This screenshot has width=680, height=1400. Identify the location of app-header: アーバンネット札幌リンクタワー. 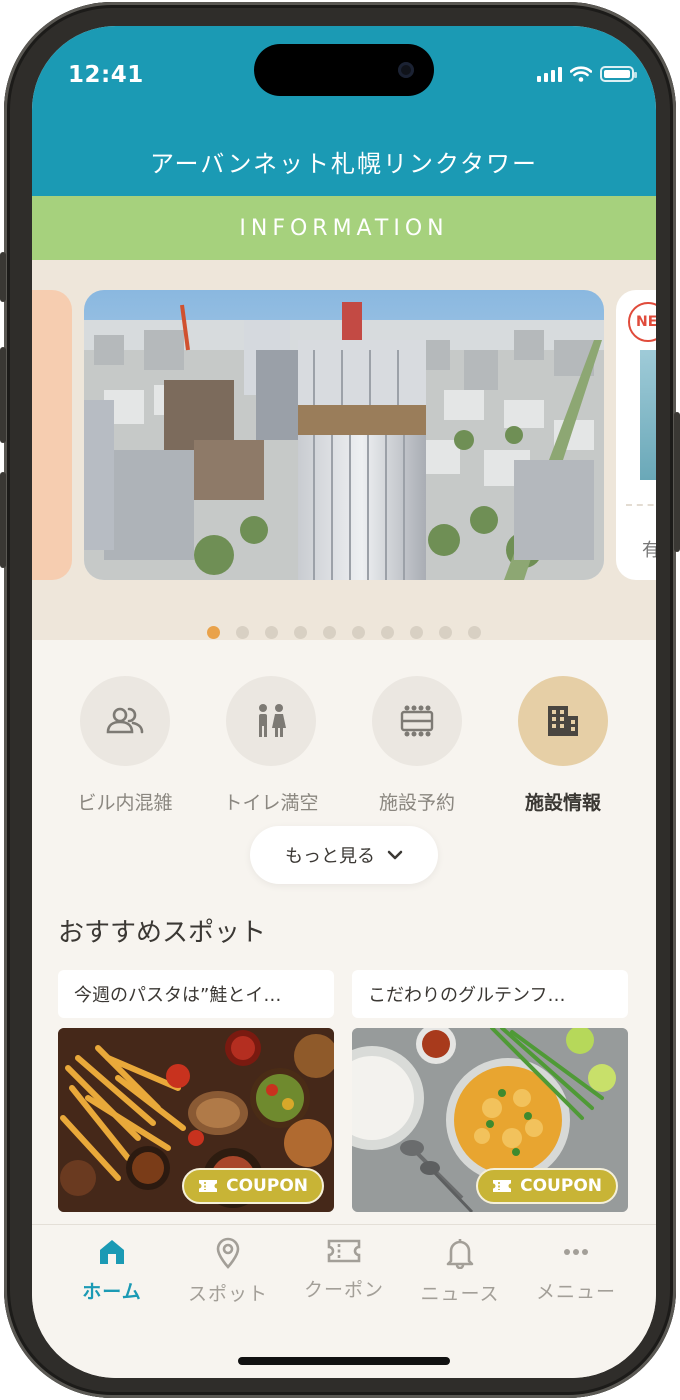
(344, 161).